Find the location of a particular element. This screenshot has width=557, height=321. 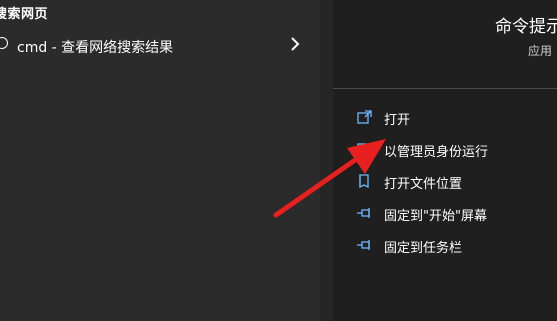

result-query: cmd is located at coordinates (32, 48).